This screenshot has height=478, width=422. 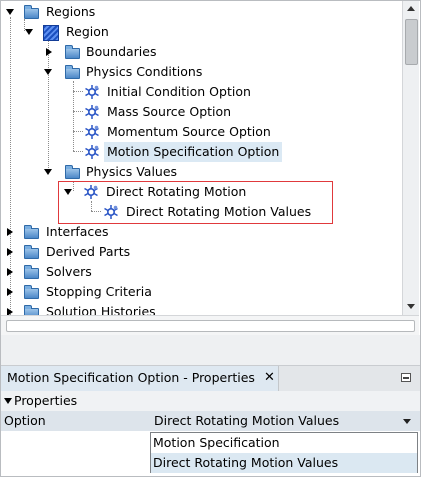 I want to click on scroll-up-button, so click(x=411, y=9).